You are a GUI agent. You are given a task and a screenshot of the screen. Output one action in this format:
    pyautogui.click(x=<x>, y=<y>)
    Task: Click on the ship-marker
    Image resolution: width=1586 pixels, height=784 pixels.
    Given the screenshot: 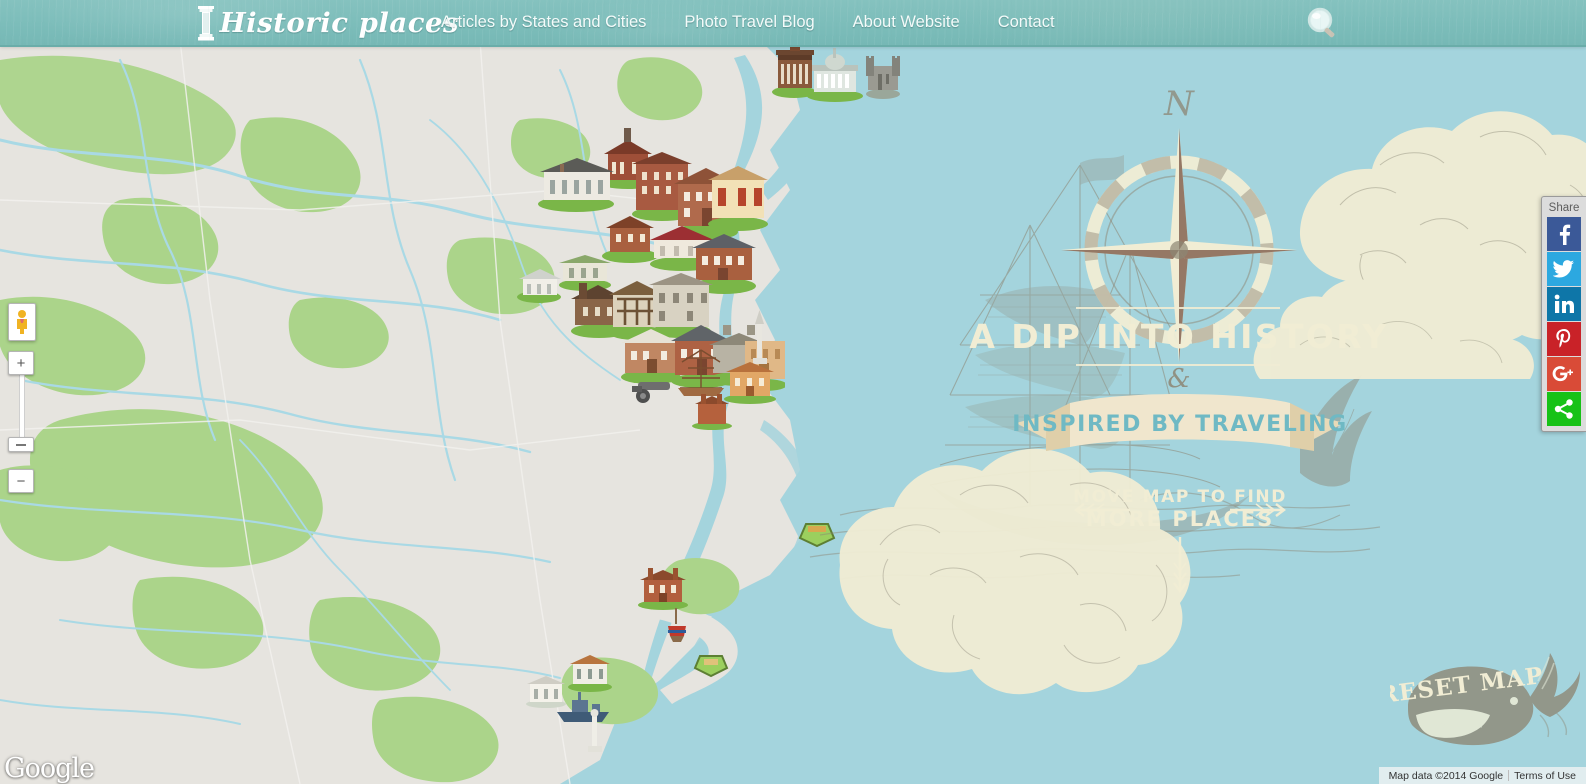 What is the action you would take?
    pyautogui.click(x=677, y=625)
    